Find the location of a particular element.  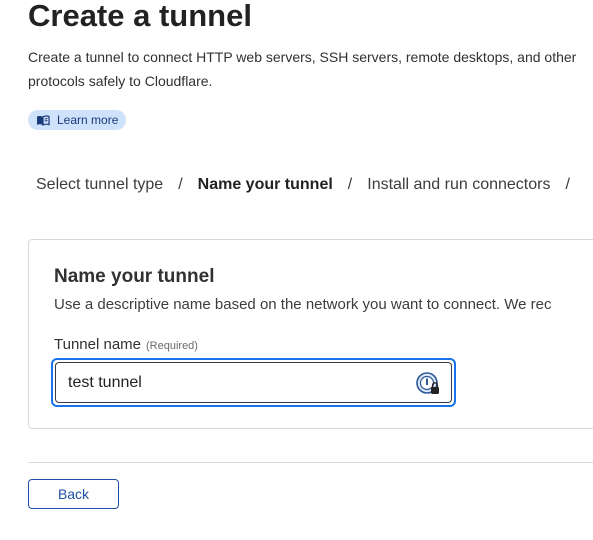

learn-more-label: Learn more is located at coordinates (88, 120).